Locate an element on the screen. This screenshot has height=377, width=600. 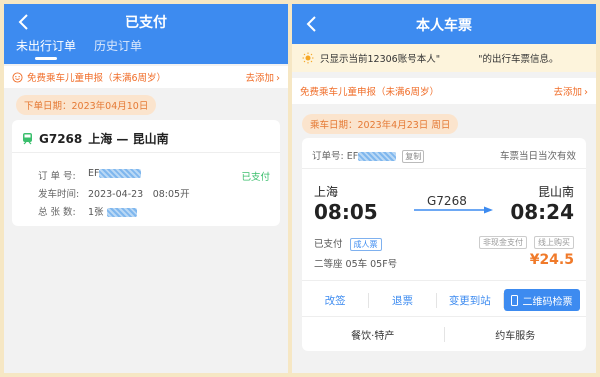
header-bar: 已支付 未出行订单 历史订单 is located at coordinates (146, 34).